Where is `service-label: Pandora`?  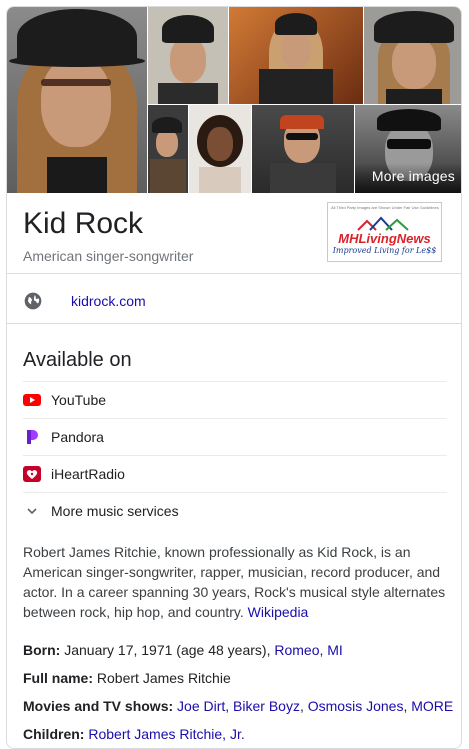 service-label: Pandora is located at coordinates (77, 437).